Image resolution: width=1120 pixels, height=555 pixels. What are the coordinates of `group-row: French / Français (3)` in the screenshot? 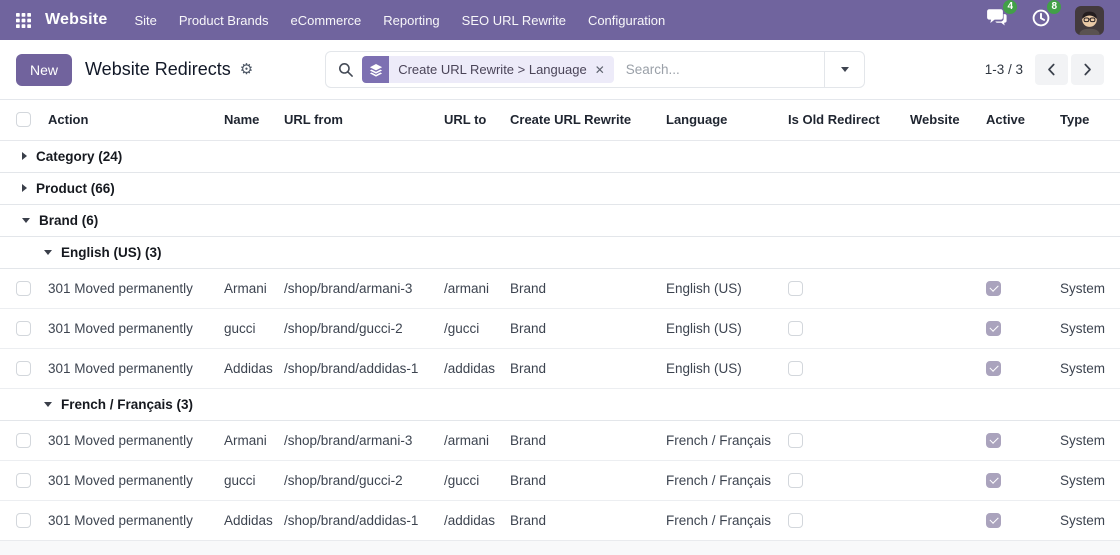 It's located at (560, 404).